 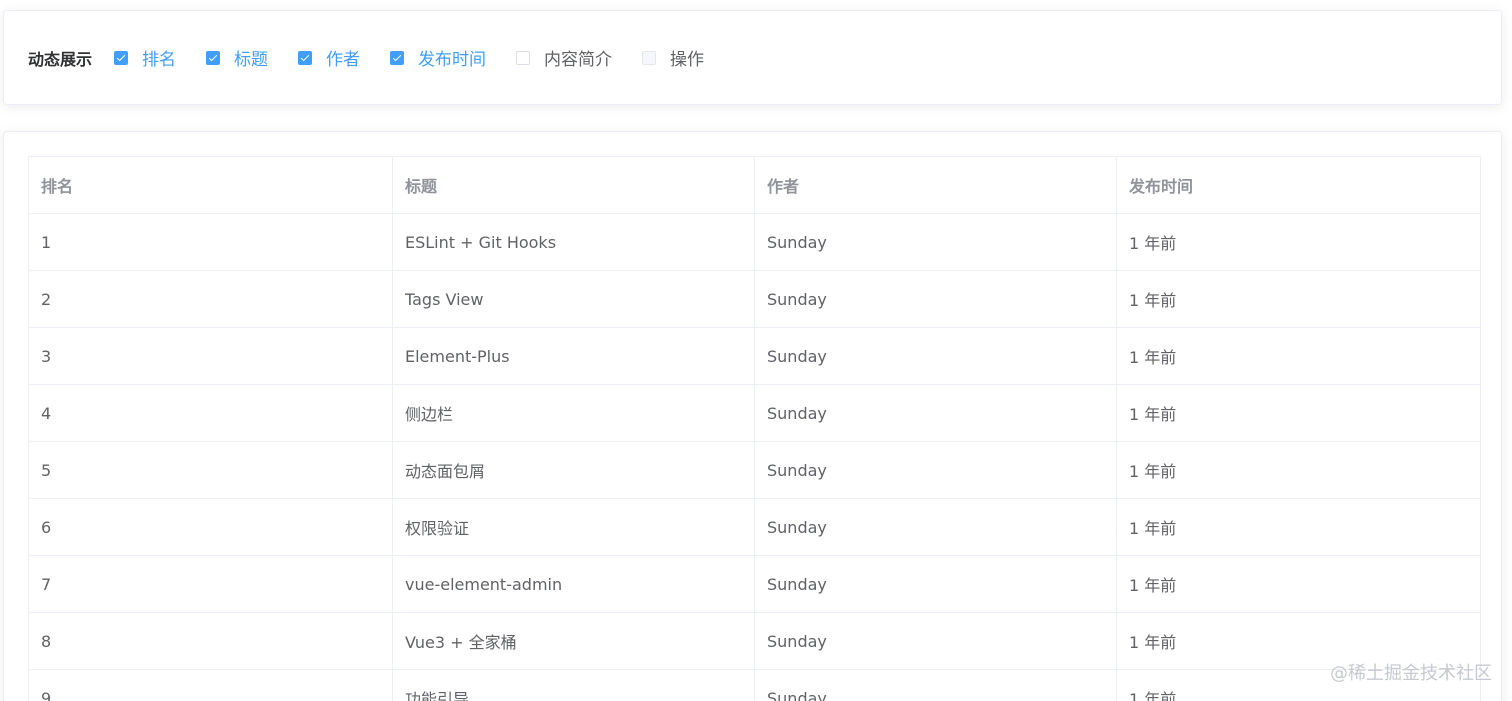 What do you see at coordinates (573, 641) in the screenshot?
I see `cell-title: Vue3 + 全家桶` at bounding box center [573, 641].